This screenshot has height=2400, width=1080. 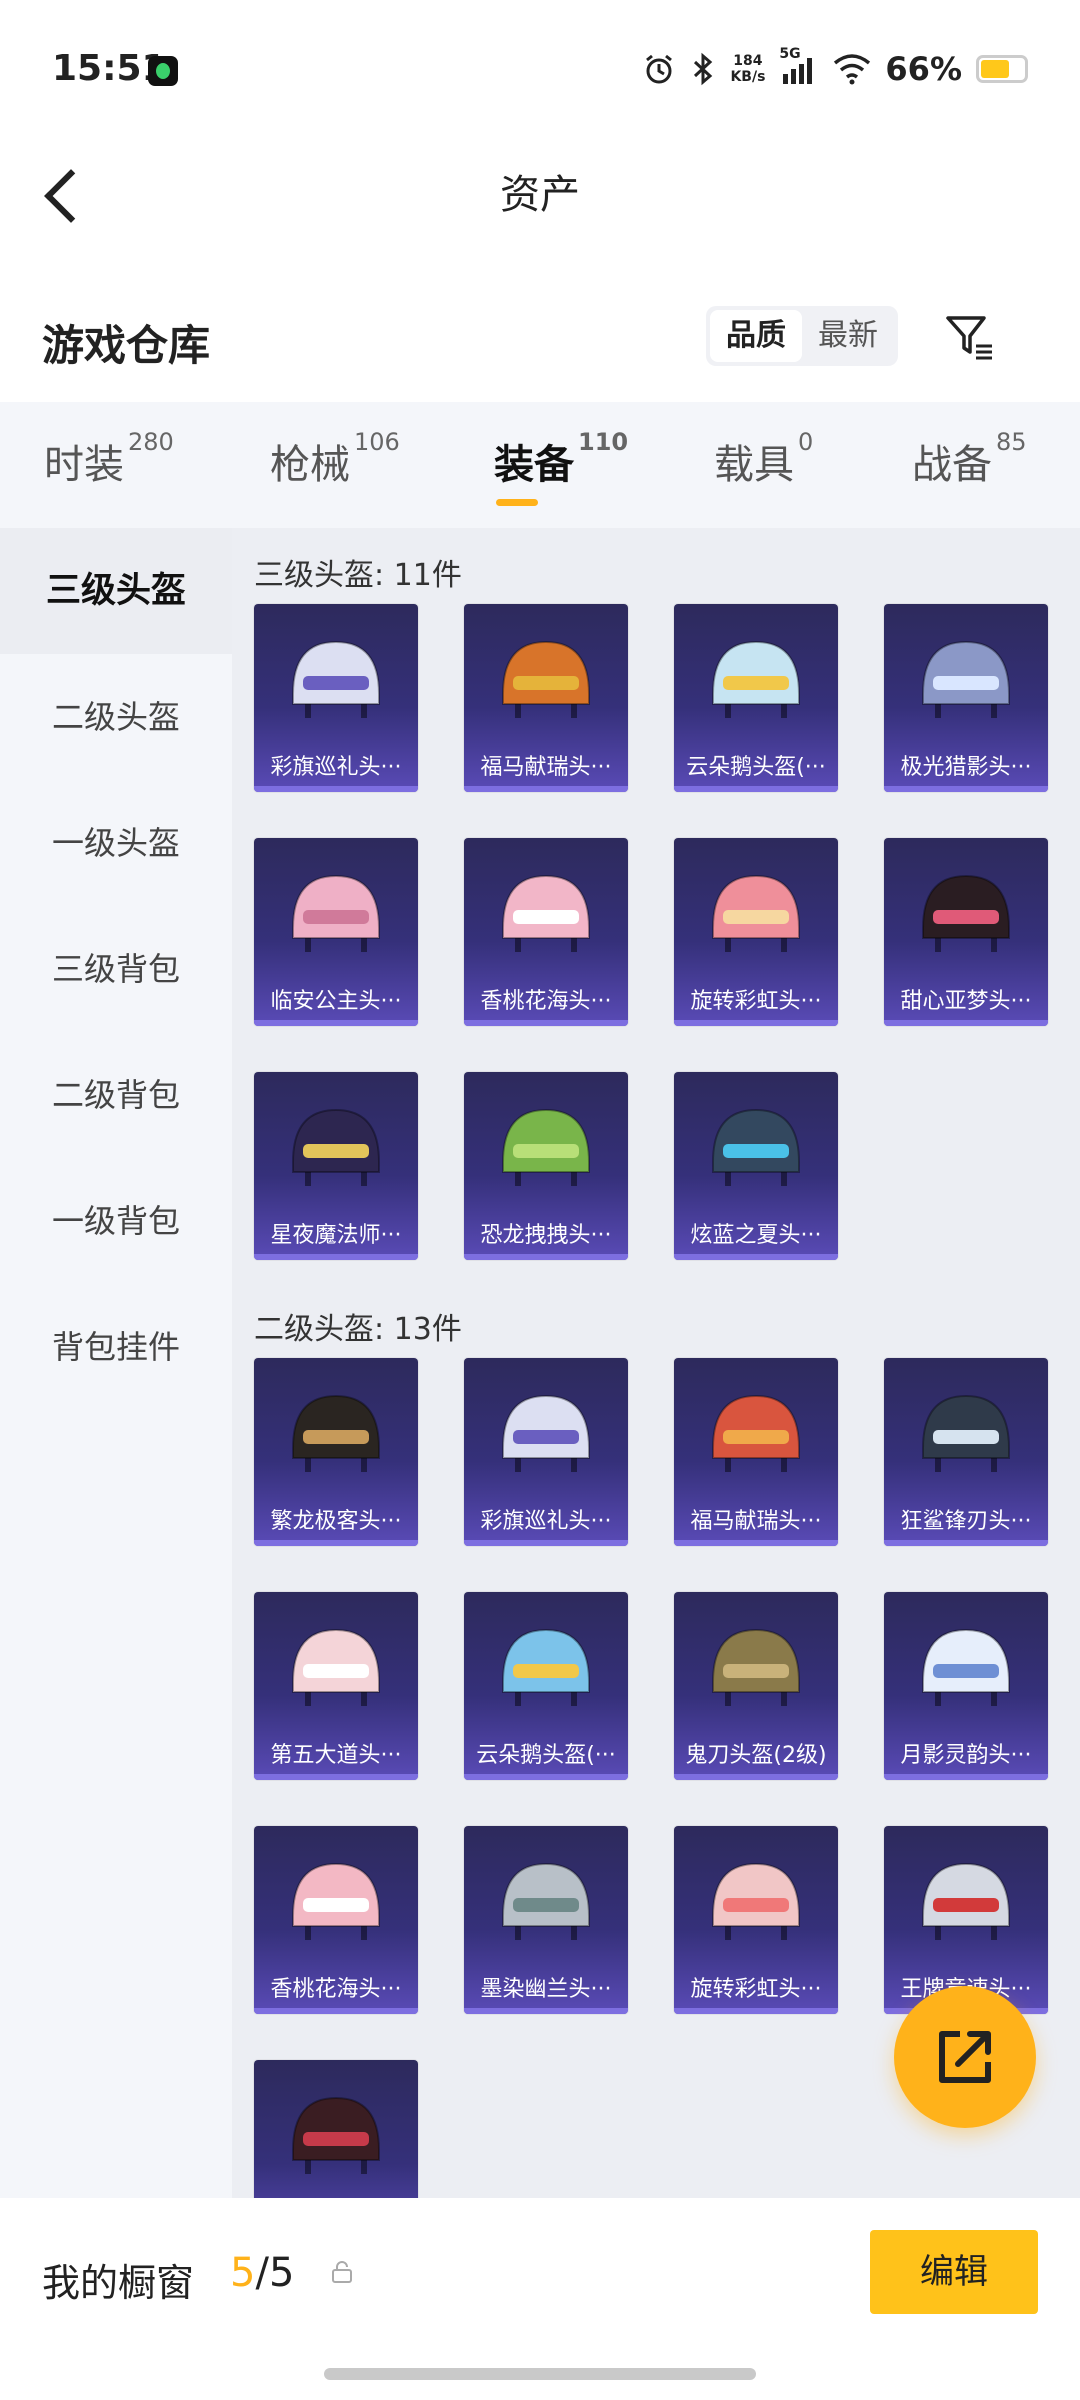 I want to click on group-label-level2: 二级头盔: 13件, so click(x=358, y=1329).